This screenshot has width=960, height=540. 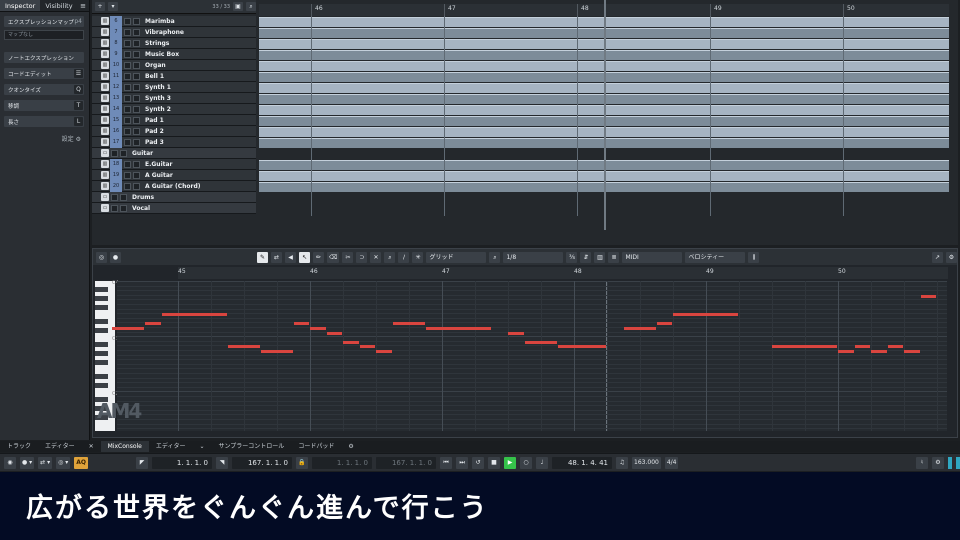 I want to click on tempo-display: 163.000, so click(x=646, y=462).